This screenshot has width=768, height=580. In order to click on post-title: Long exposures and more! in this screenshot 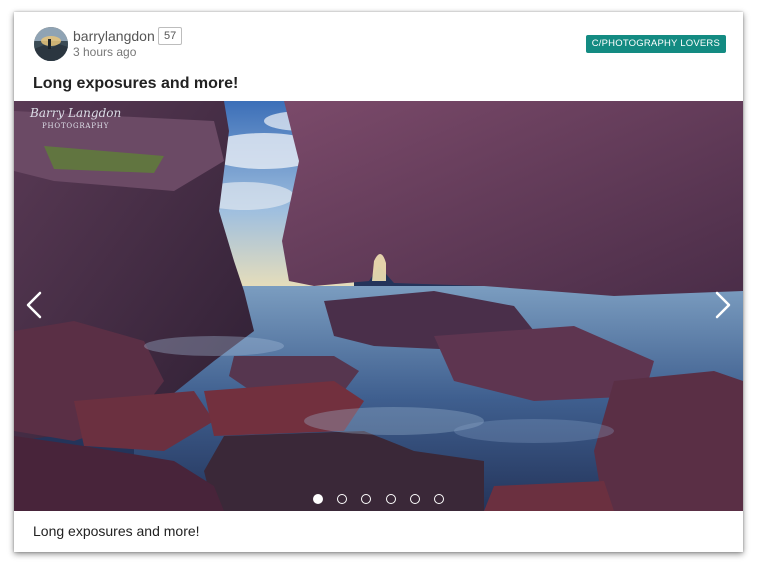, I will do `click(136, 83)`.